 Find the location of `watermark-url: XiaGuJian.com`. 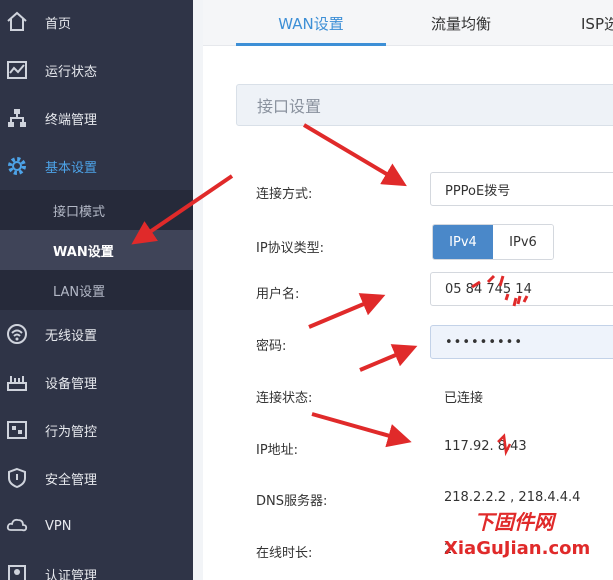

watermark-url: XiaGuJian.com is located at coordinates (517, 548).